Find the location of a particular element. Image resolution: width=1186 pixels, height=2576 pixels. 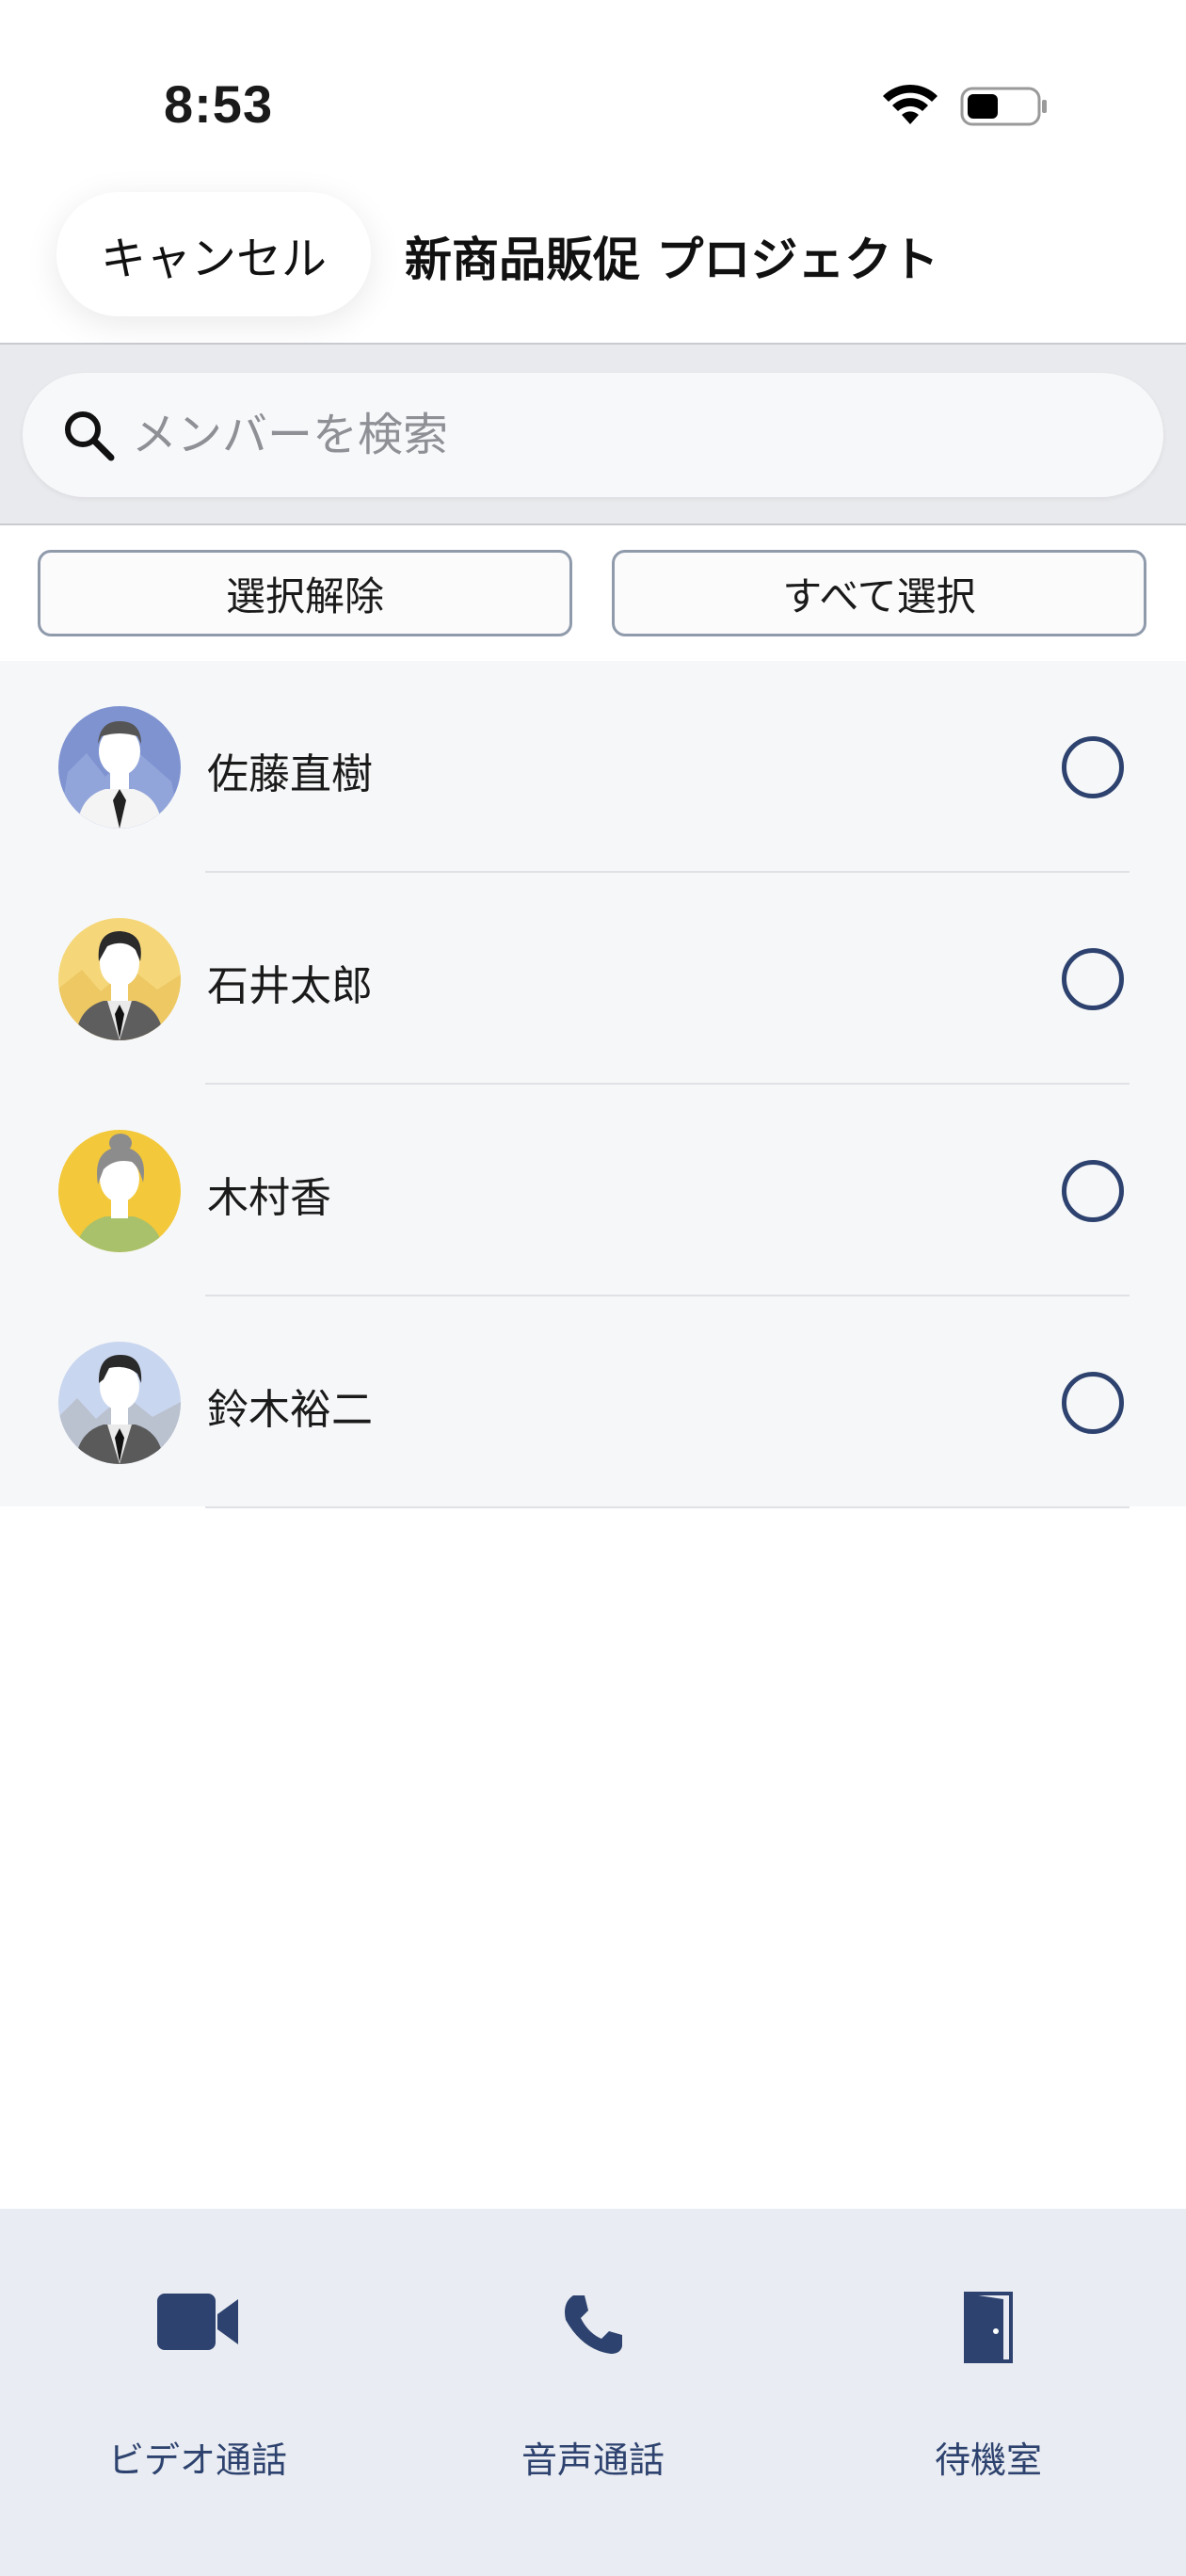

member-name: 佐藤直樹 is located at coordinates (290, 774).